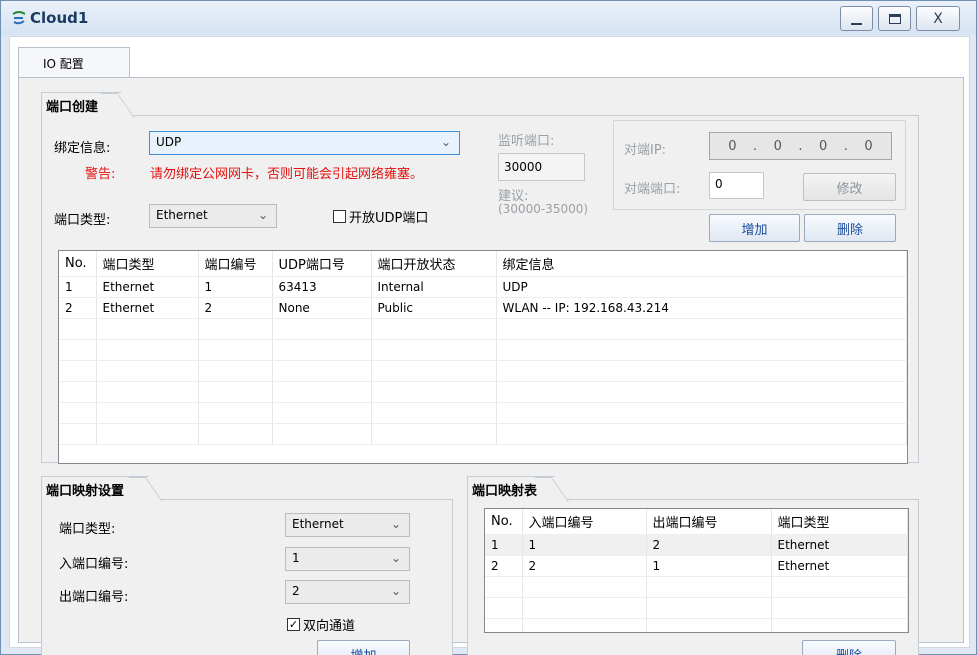 Image resolution: width=977 pixels, height=655 pixels. I want to click on delete-mapping-button-label: 删除, so click(849, 650).